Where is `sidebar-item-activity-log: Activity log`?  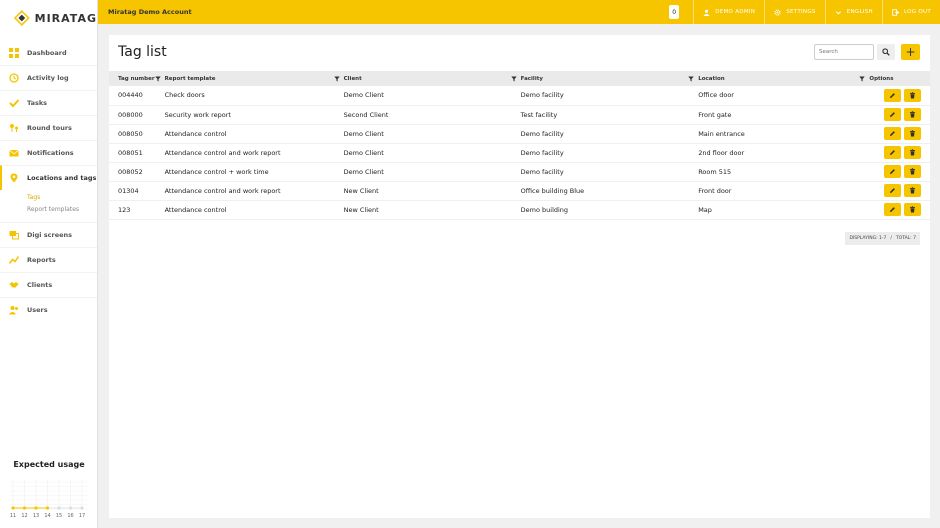
sidebar-item-activity-log: Activity log is located at coordinates (48, 77).